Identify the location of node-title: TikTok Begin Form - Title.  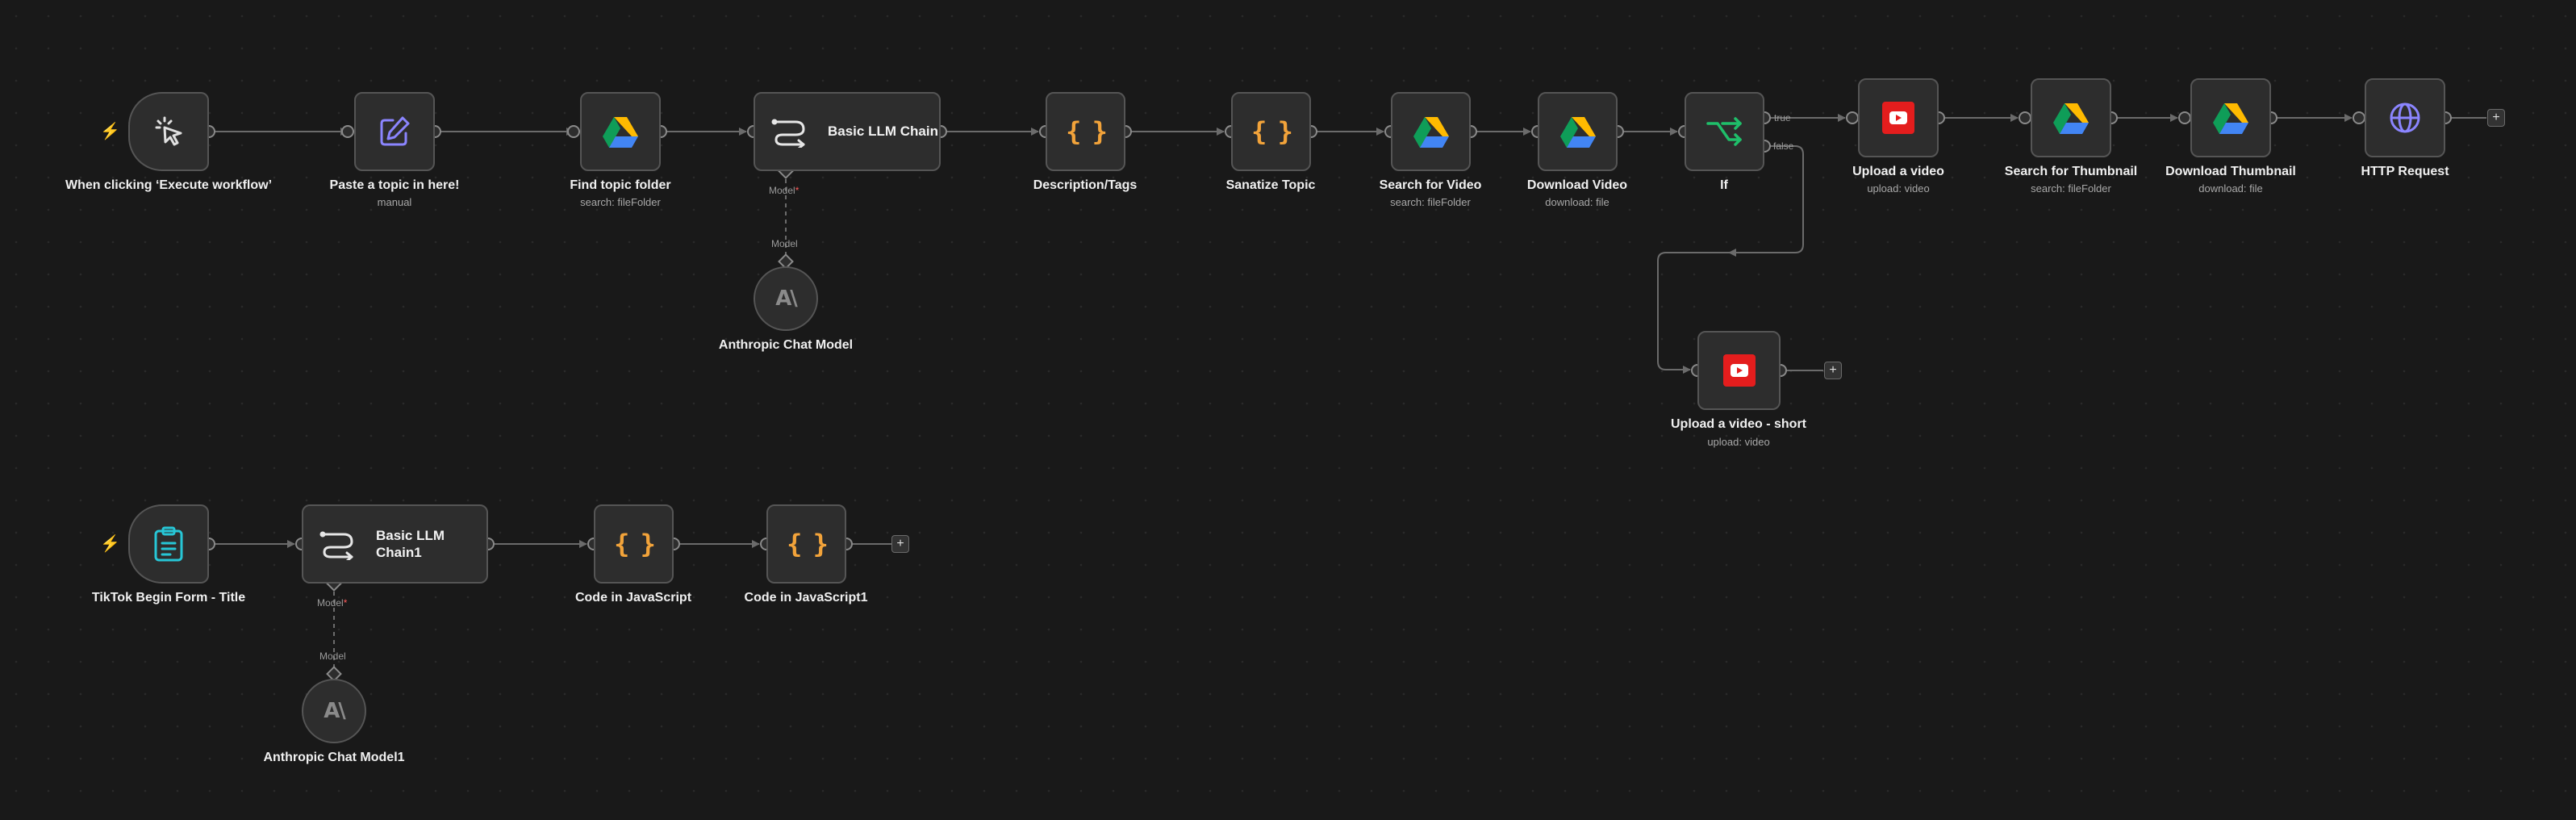
(168, 598).